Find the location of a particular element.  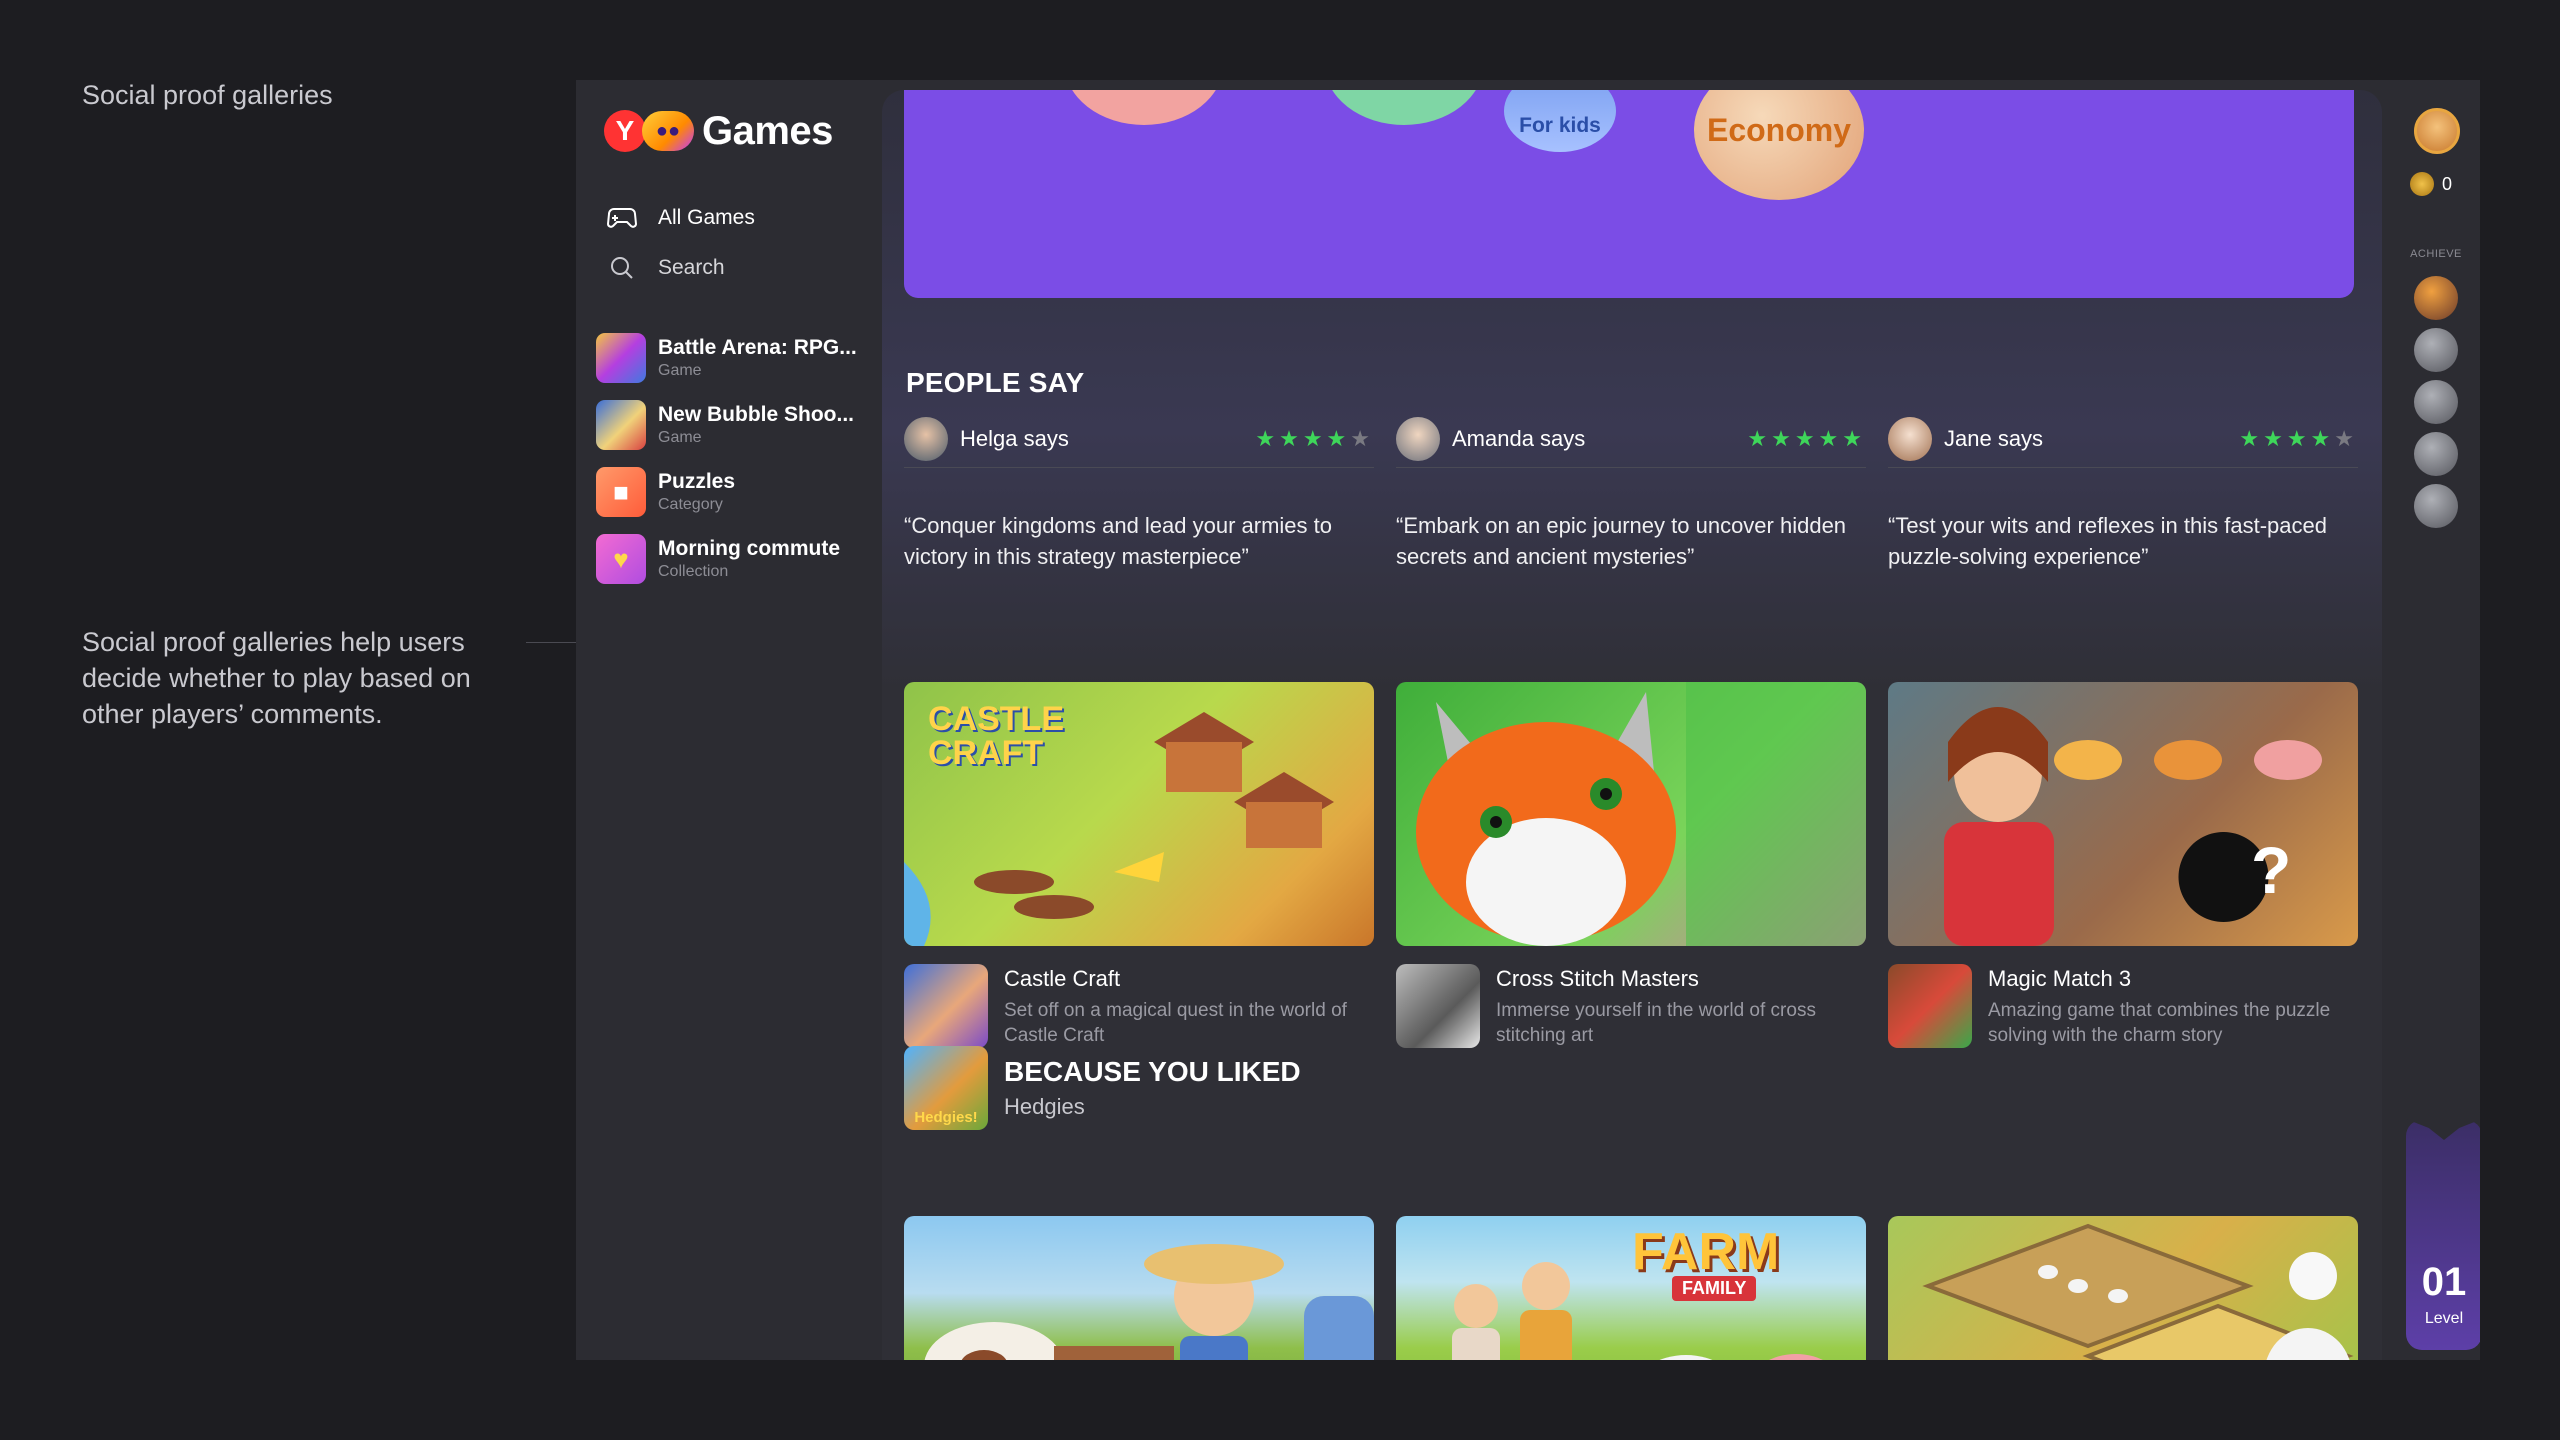

recent-item-morning-commute: ♥ Morning commute Collection is located at coordinates (736, 559).